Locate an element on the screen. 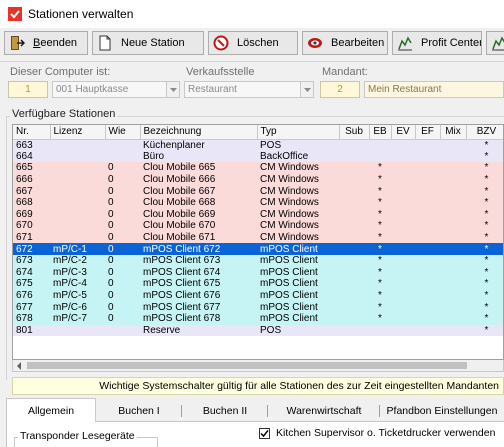 This screenshot has width=504, height=447. table-row: 677 mP/C-6 0 mPOS Client 677 mPOS Client * * is located at coordinates (258, 307).